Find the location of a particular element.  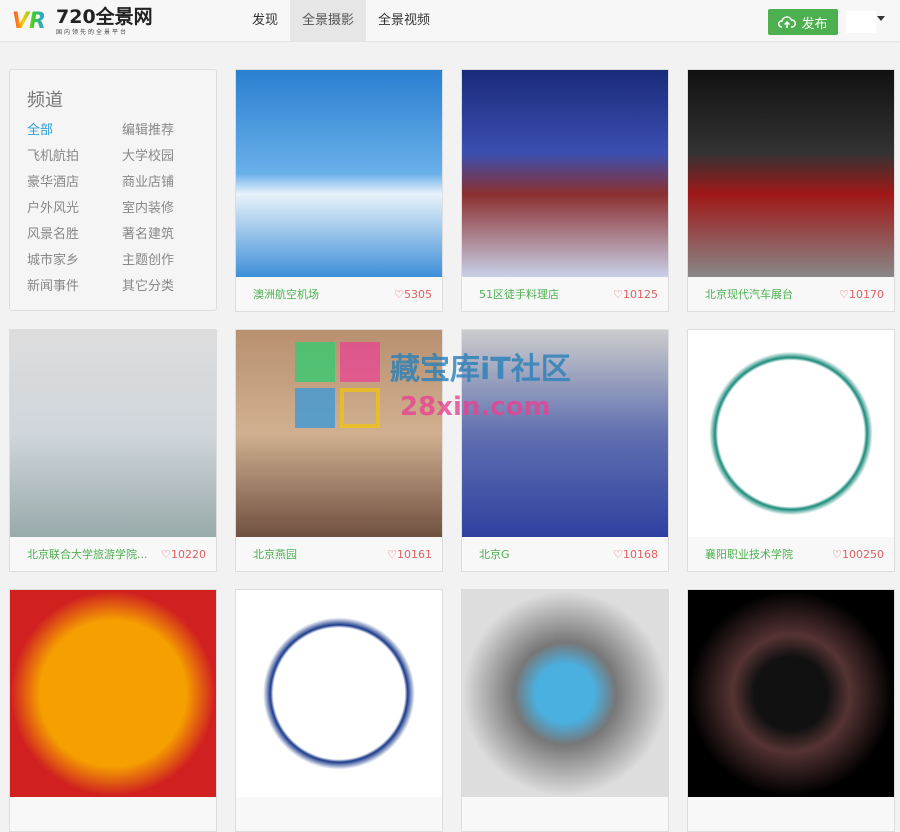

panorama-card: 北京G ♡10168 is located at coordinates (565, 450).